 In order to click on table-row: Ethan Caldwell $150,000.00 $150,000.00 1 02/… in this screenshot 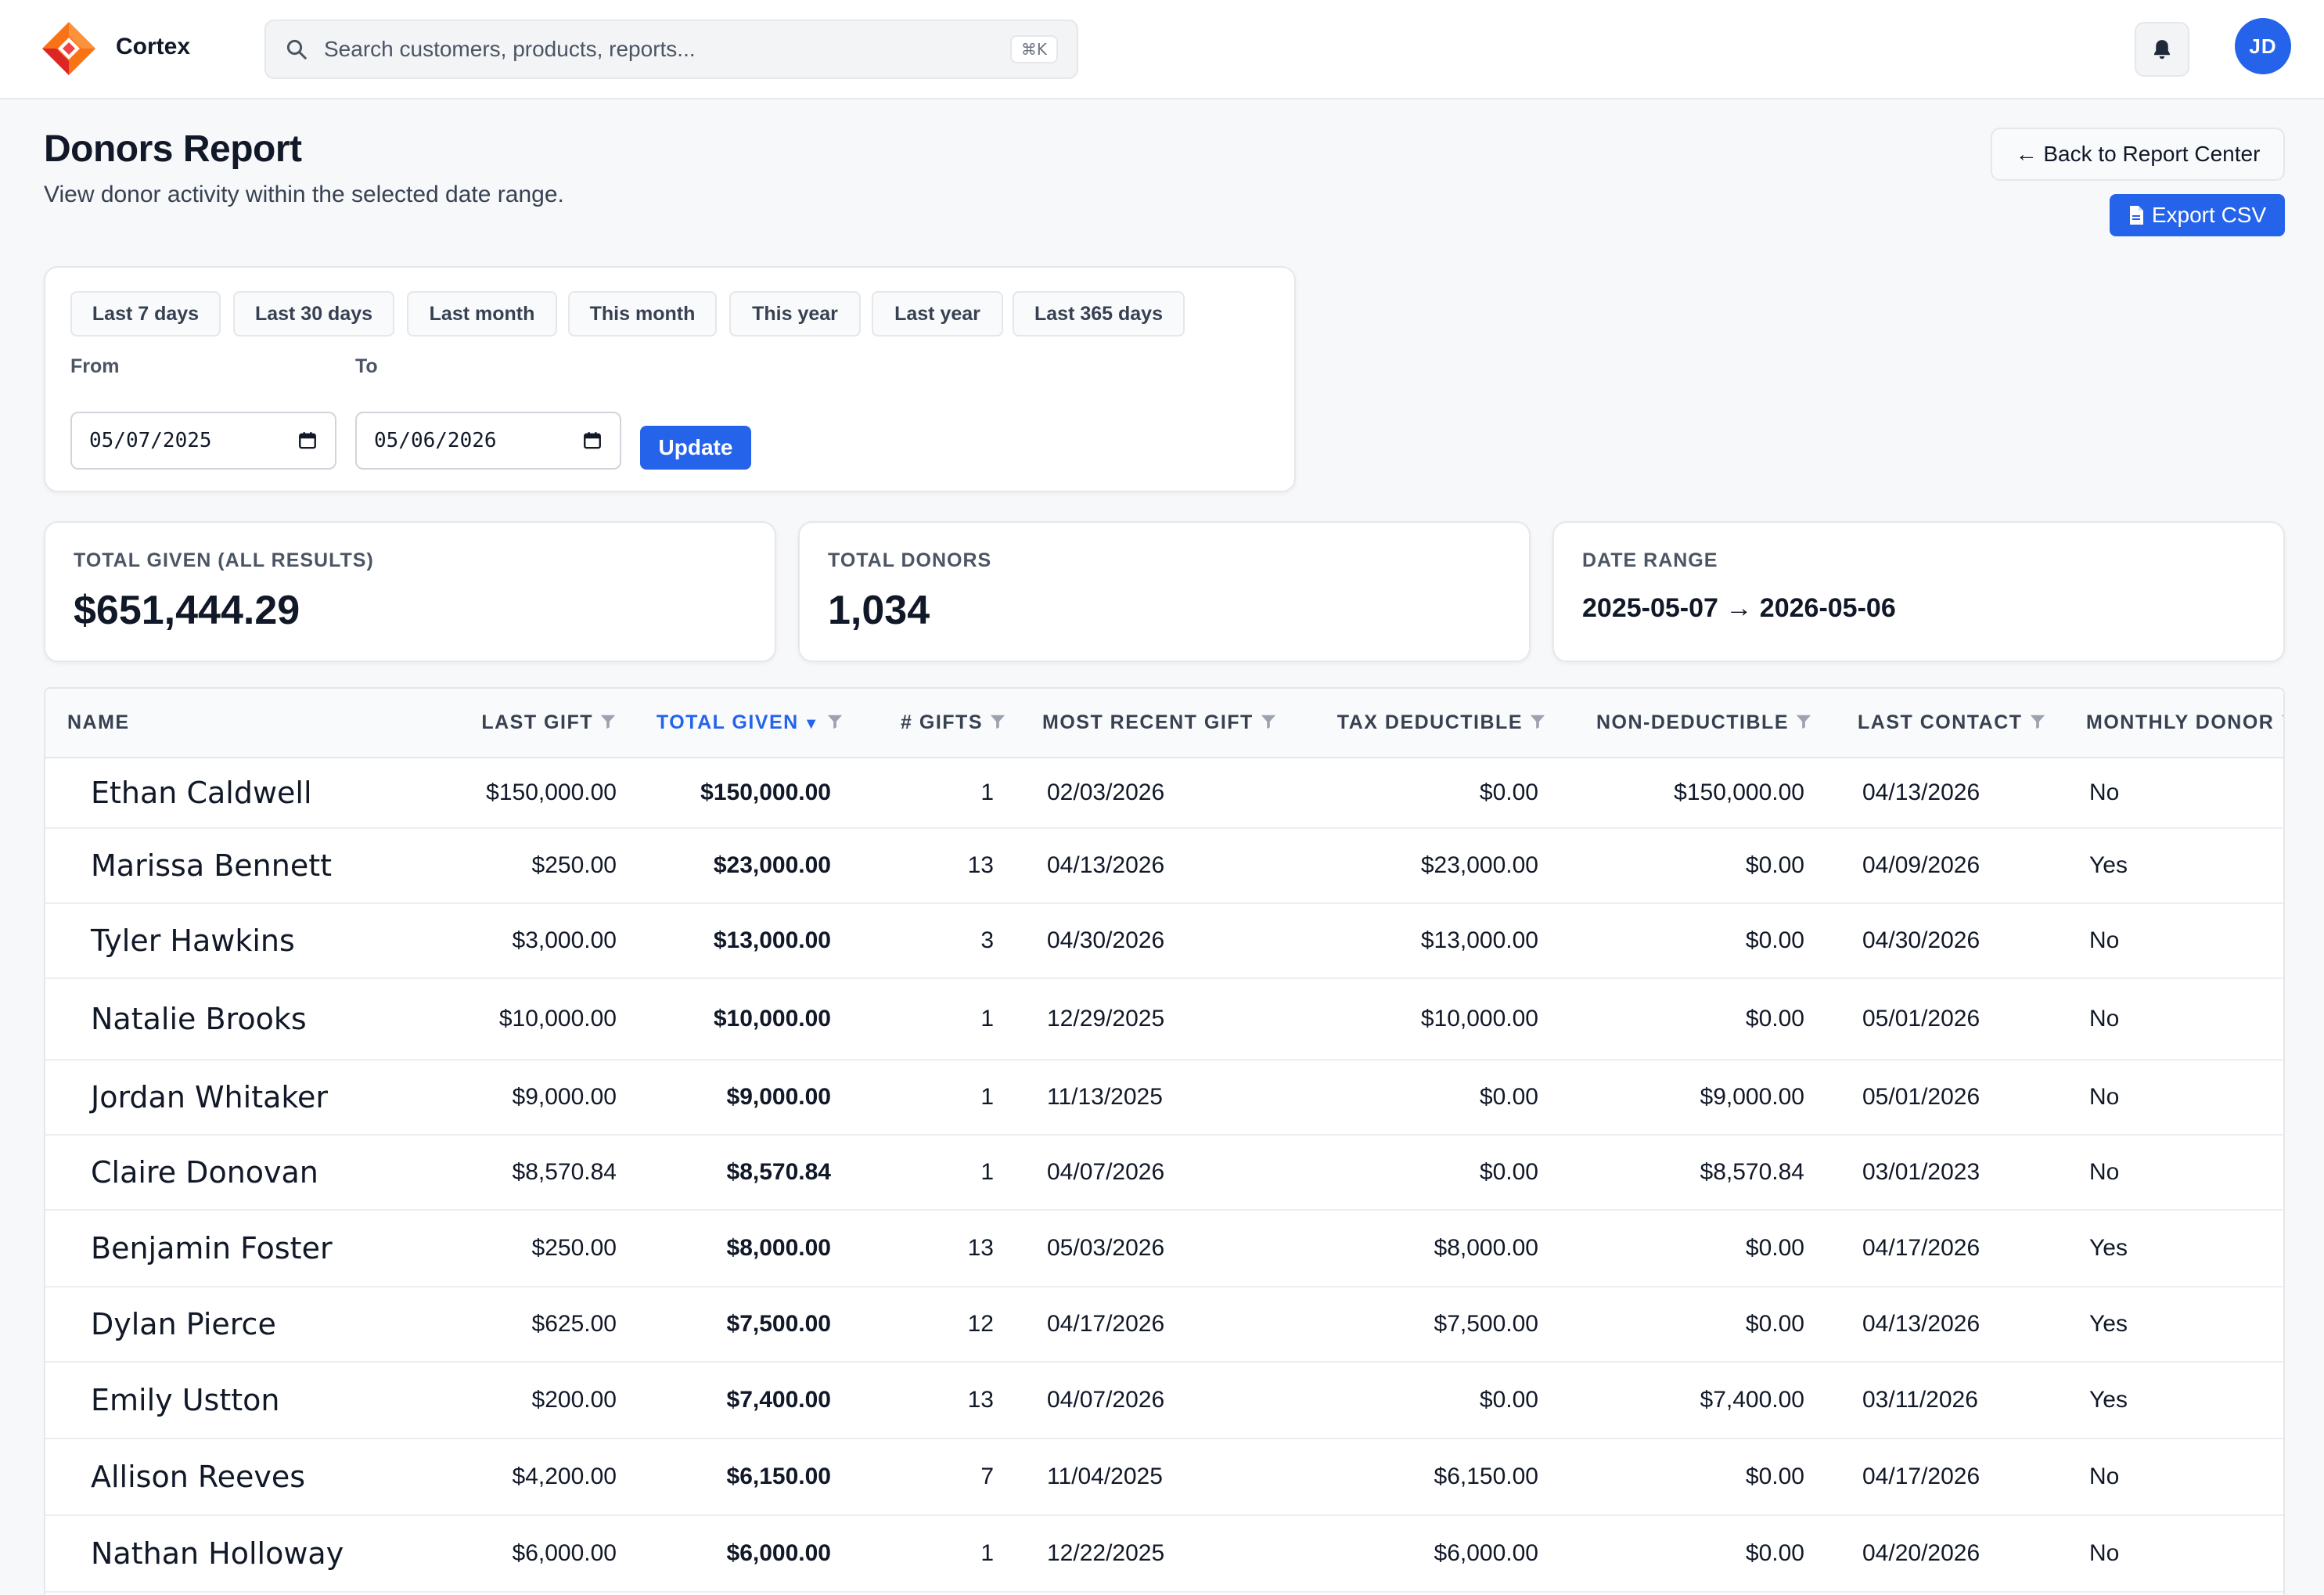, I will do `click(1164, 793)`.